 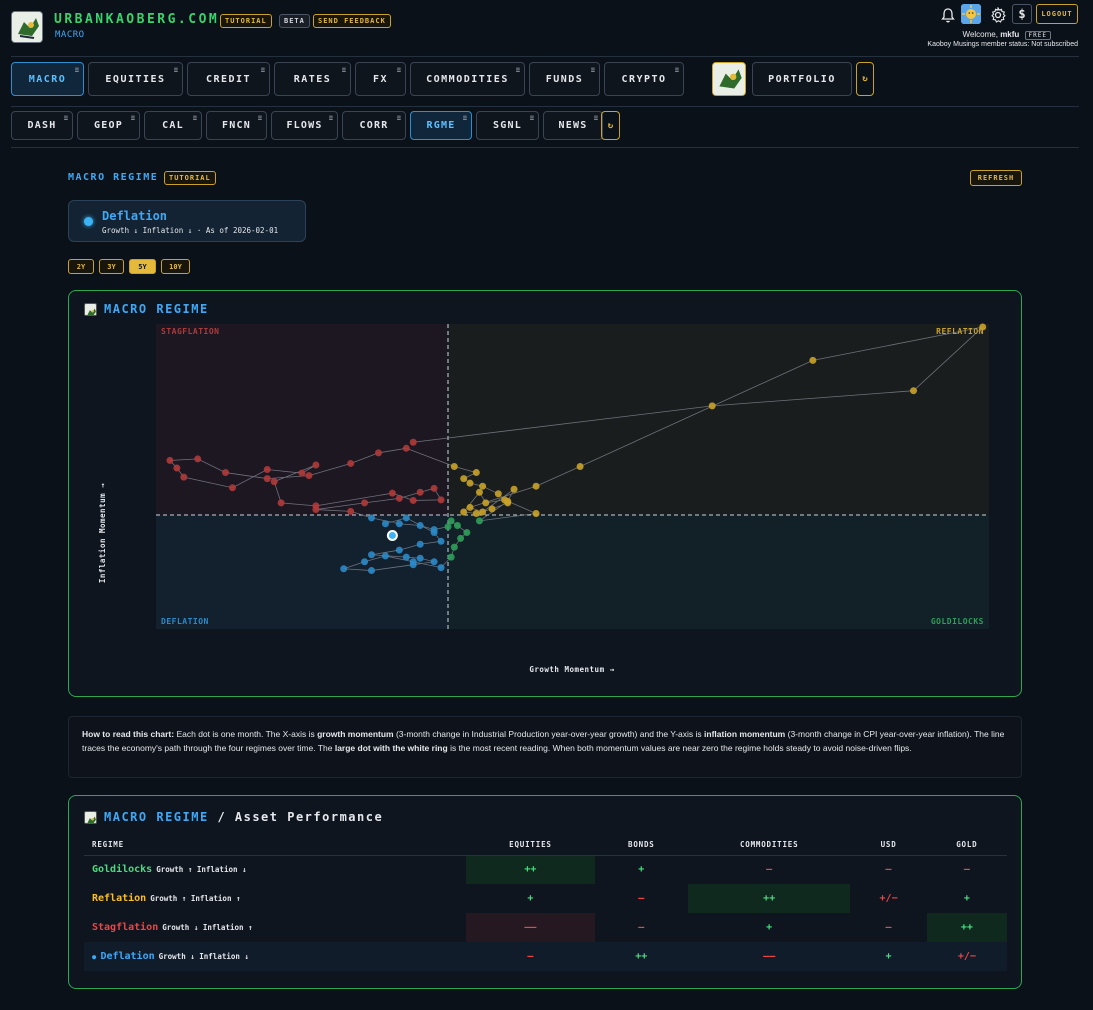 I want to click on howto-bold: growth momentum, so click(x=355, y=734).